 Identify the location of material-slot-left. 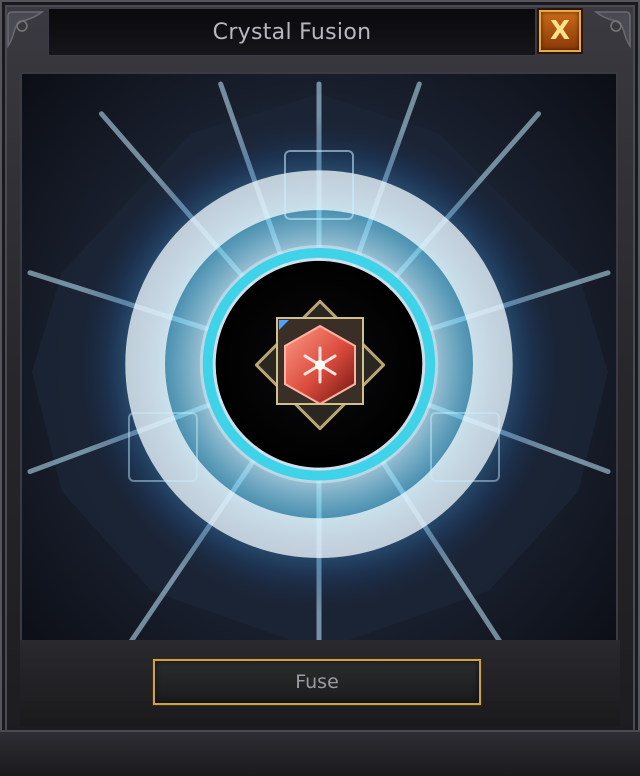
(163, 447).